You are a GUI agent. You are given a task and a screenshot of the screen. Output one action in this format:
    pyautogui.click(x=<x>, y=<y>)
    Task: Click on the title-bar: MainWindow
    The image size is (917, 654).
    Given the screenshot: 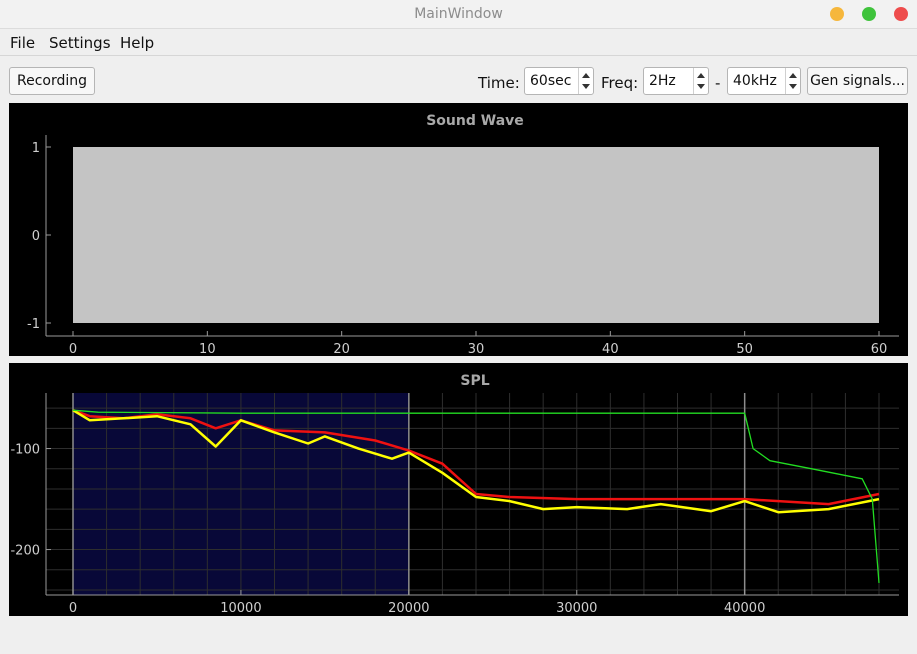 What is the action you would take?
    pyautogui.click(x=458, y=14)
    